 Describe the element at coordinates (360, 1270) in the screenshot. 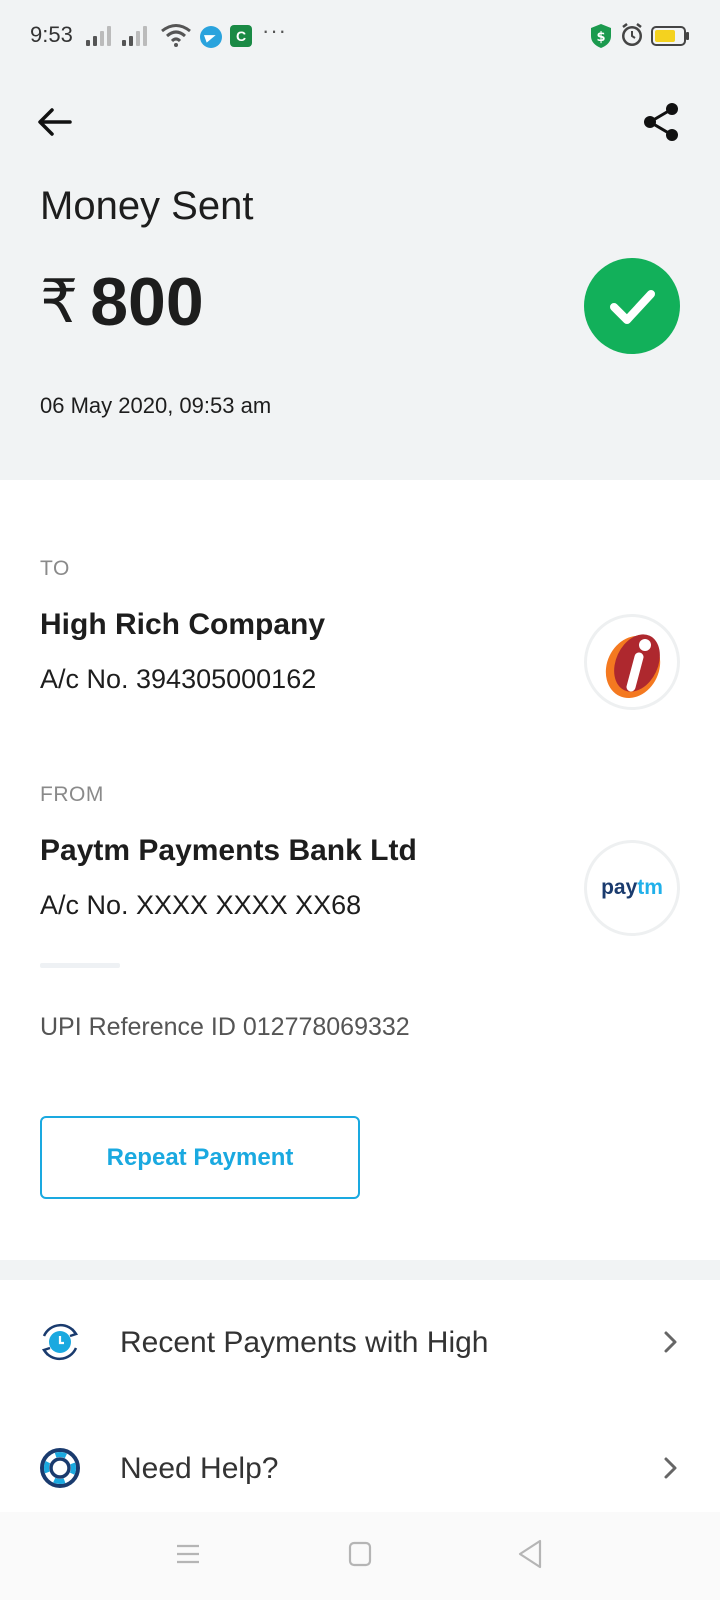

I see `section-divider` at that location.